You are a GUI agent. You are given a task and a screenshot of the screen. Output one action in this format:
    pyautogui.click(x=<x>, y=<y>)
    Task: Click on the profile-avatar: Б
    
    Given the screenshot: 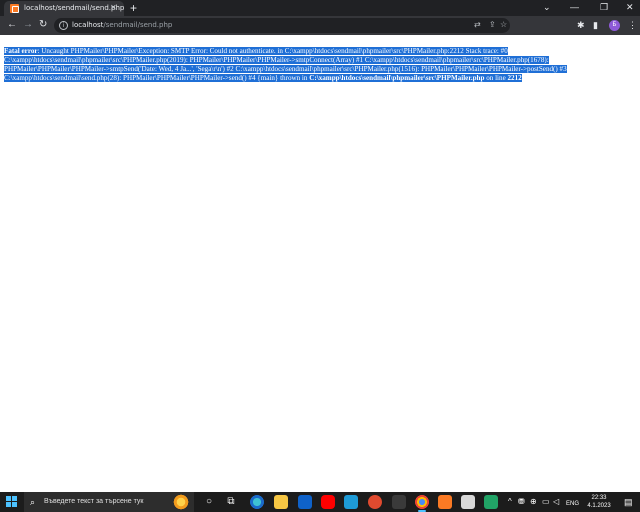 What is the action you would take?
    pyautogui.click(x=614, y=25)
    